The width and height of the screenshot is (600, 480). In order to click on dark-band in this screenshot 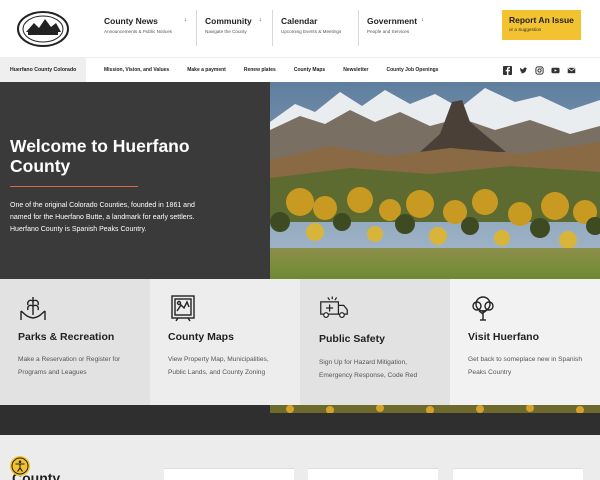, I will do `click(300, 424)`.